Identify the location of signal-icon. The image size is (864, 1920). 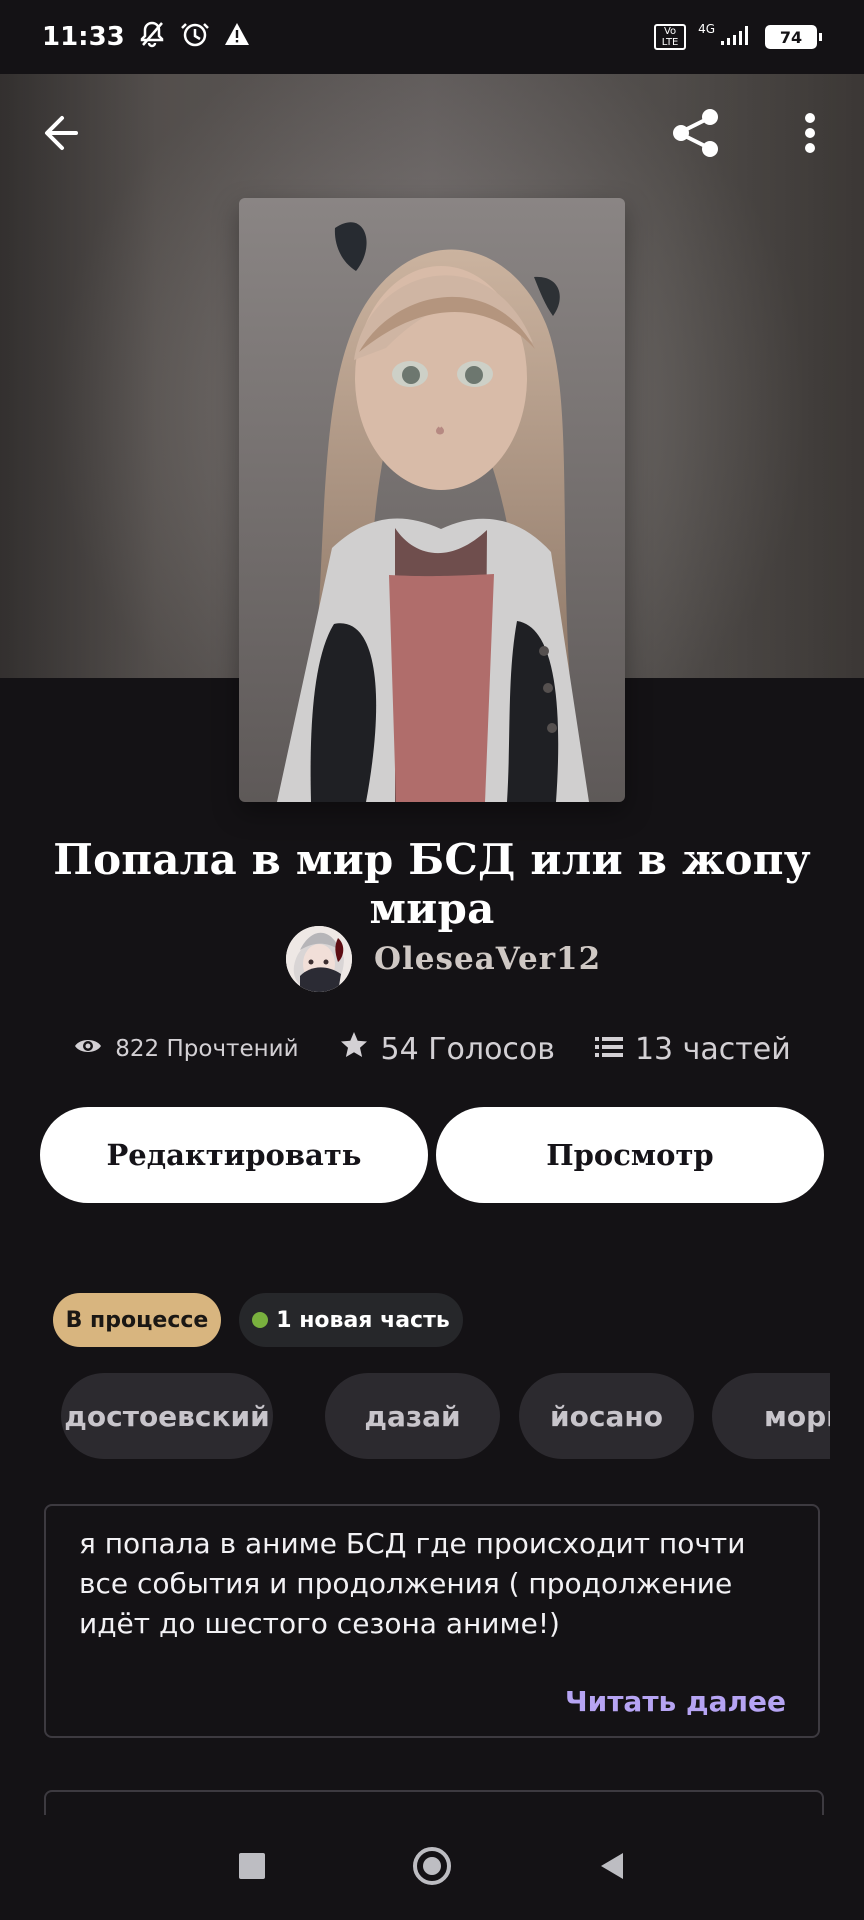
(736, 37).